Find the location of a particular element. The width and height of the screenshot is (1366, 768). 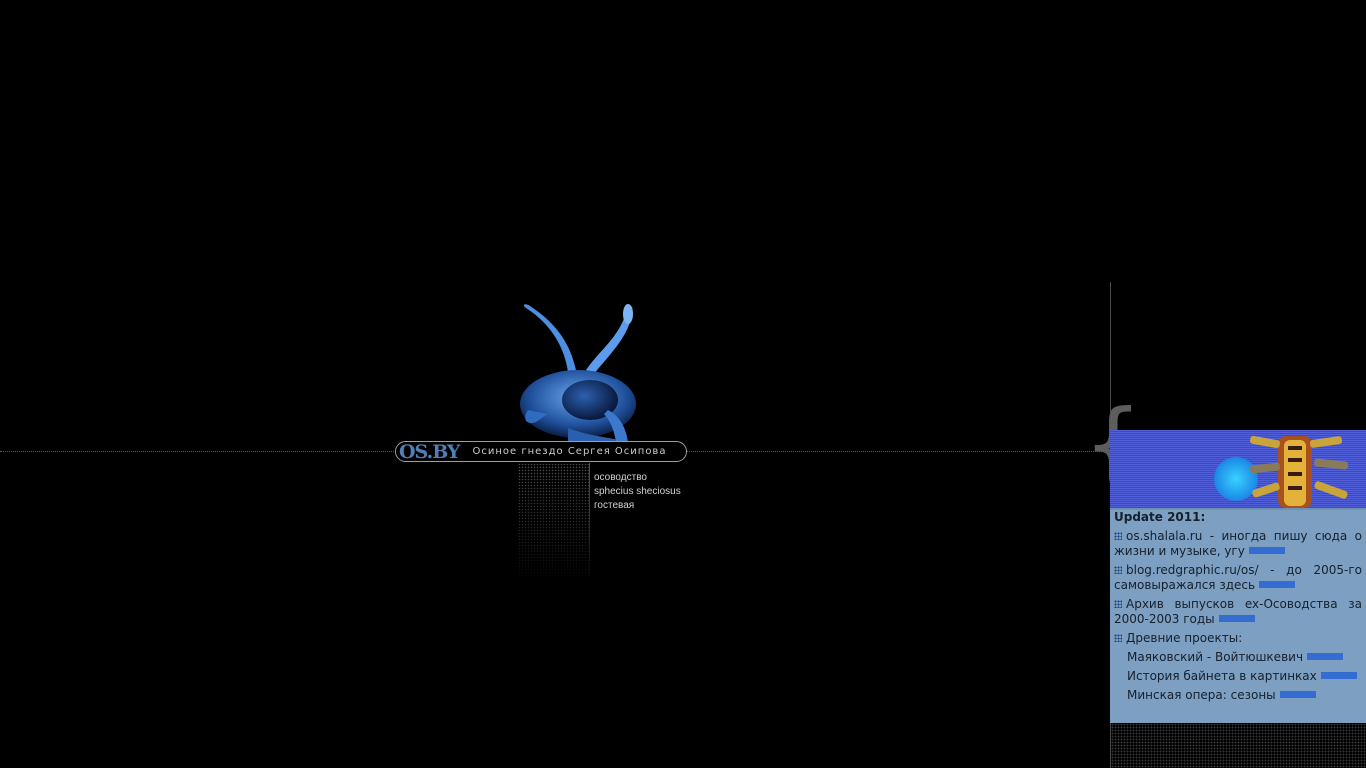

old-projects-header: Древние проекты: is located at coordinates (1238, 638).